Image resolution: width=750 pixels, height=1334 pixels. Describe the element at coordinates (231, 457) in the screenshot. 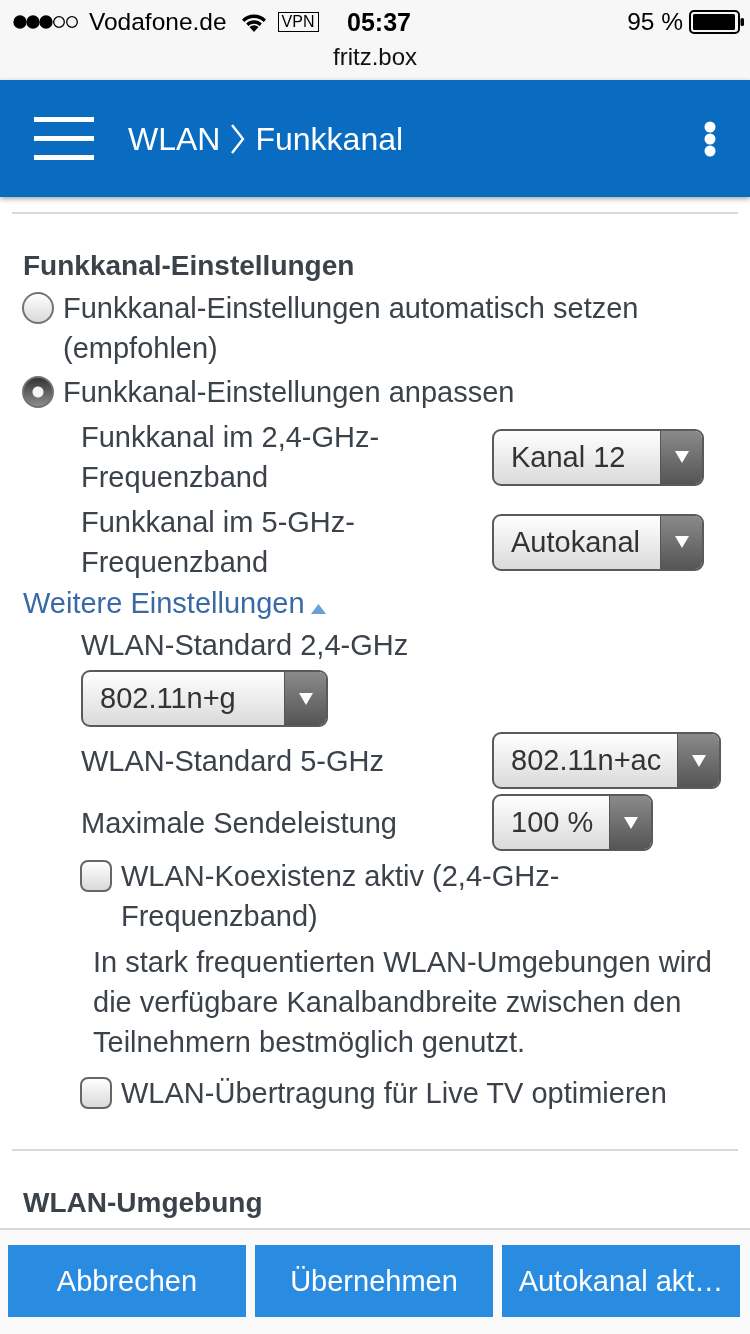

I see `field-label: Funkkanal im 2,4-GHz-Frequenzband` at that location.